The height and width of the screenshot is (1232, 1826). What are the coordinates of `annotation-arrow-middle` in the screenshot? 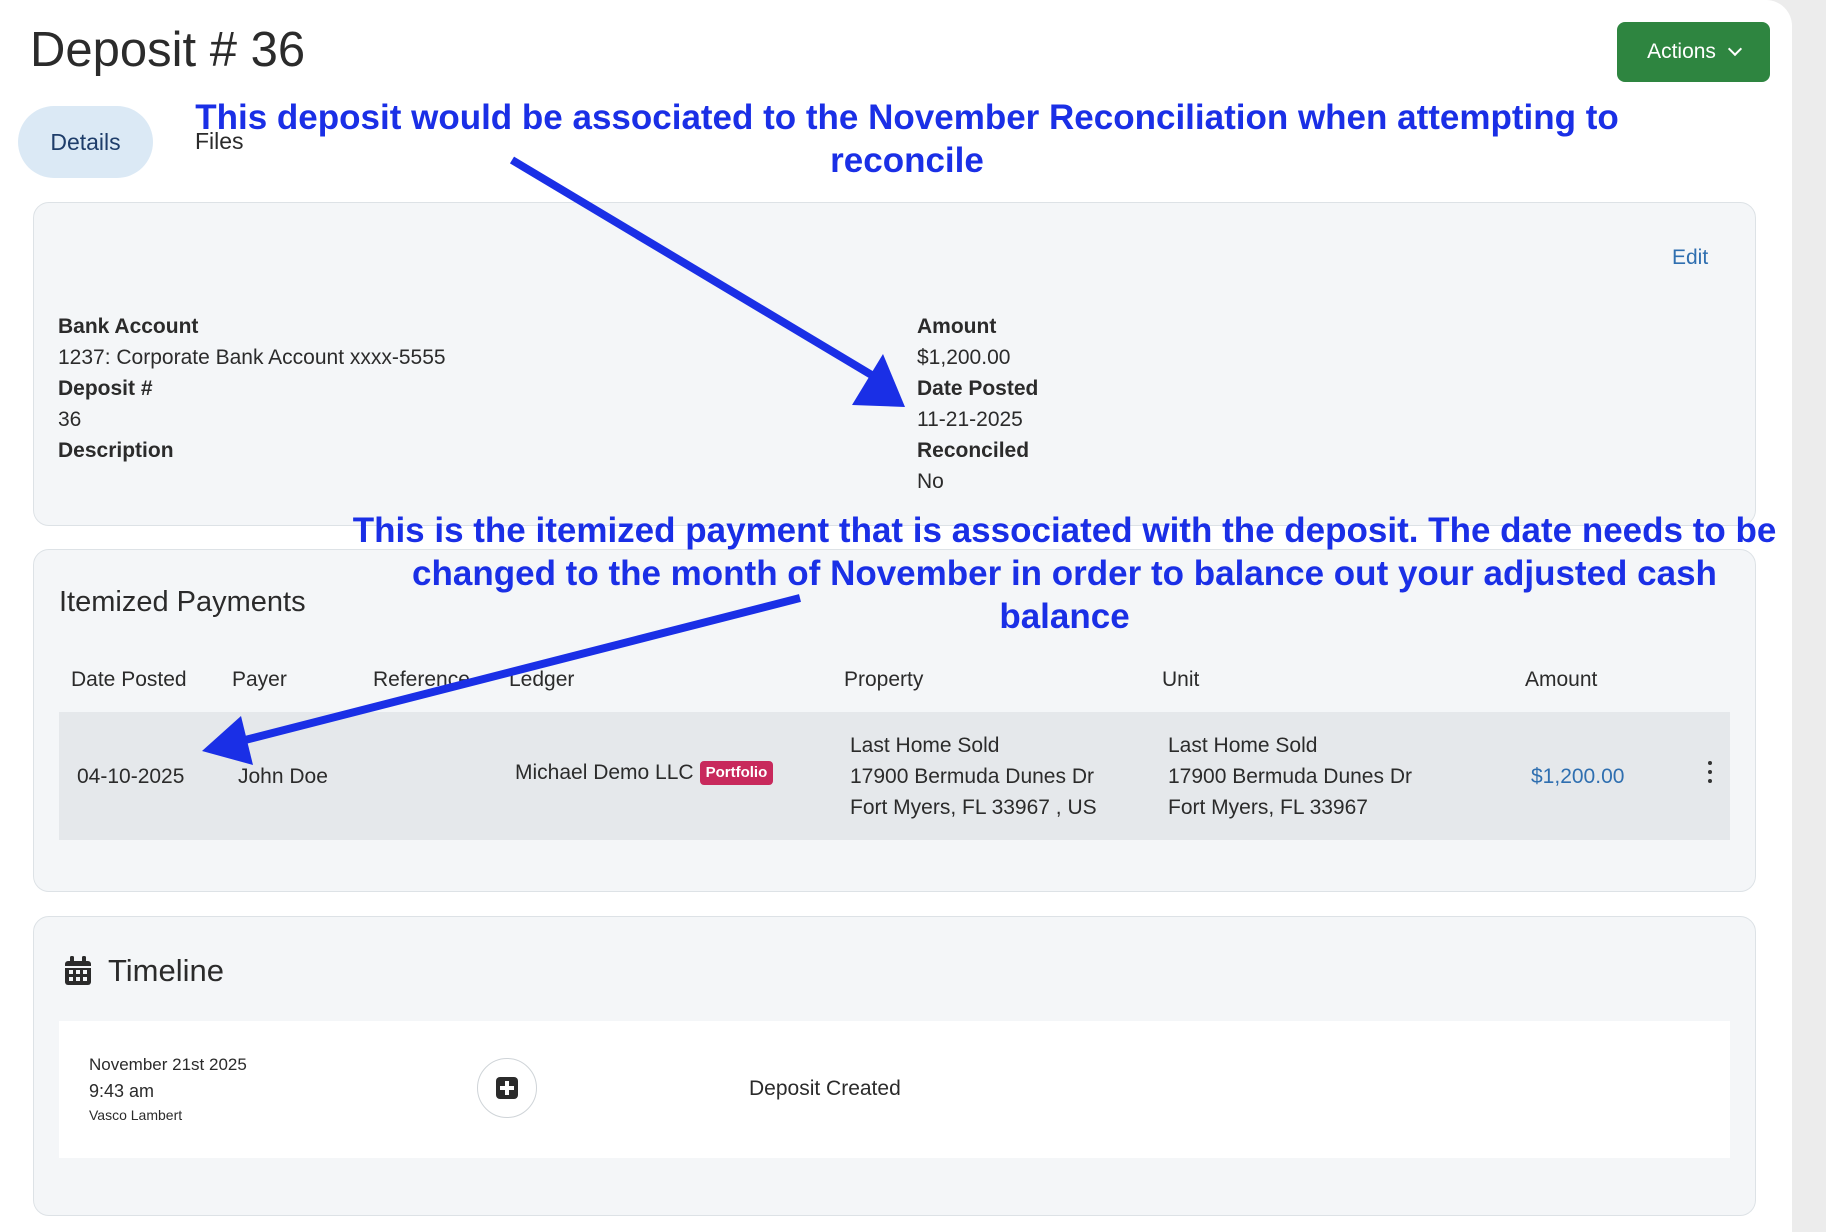 It's located at (522, 669).